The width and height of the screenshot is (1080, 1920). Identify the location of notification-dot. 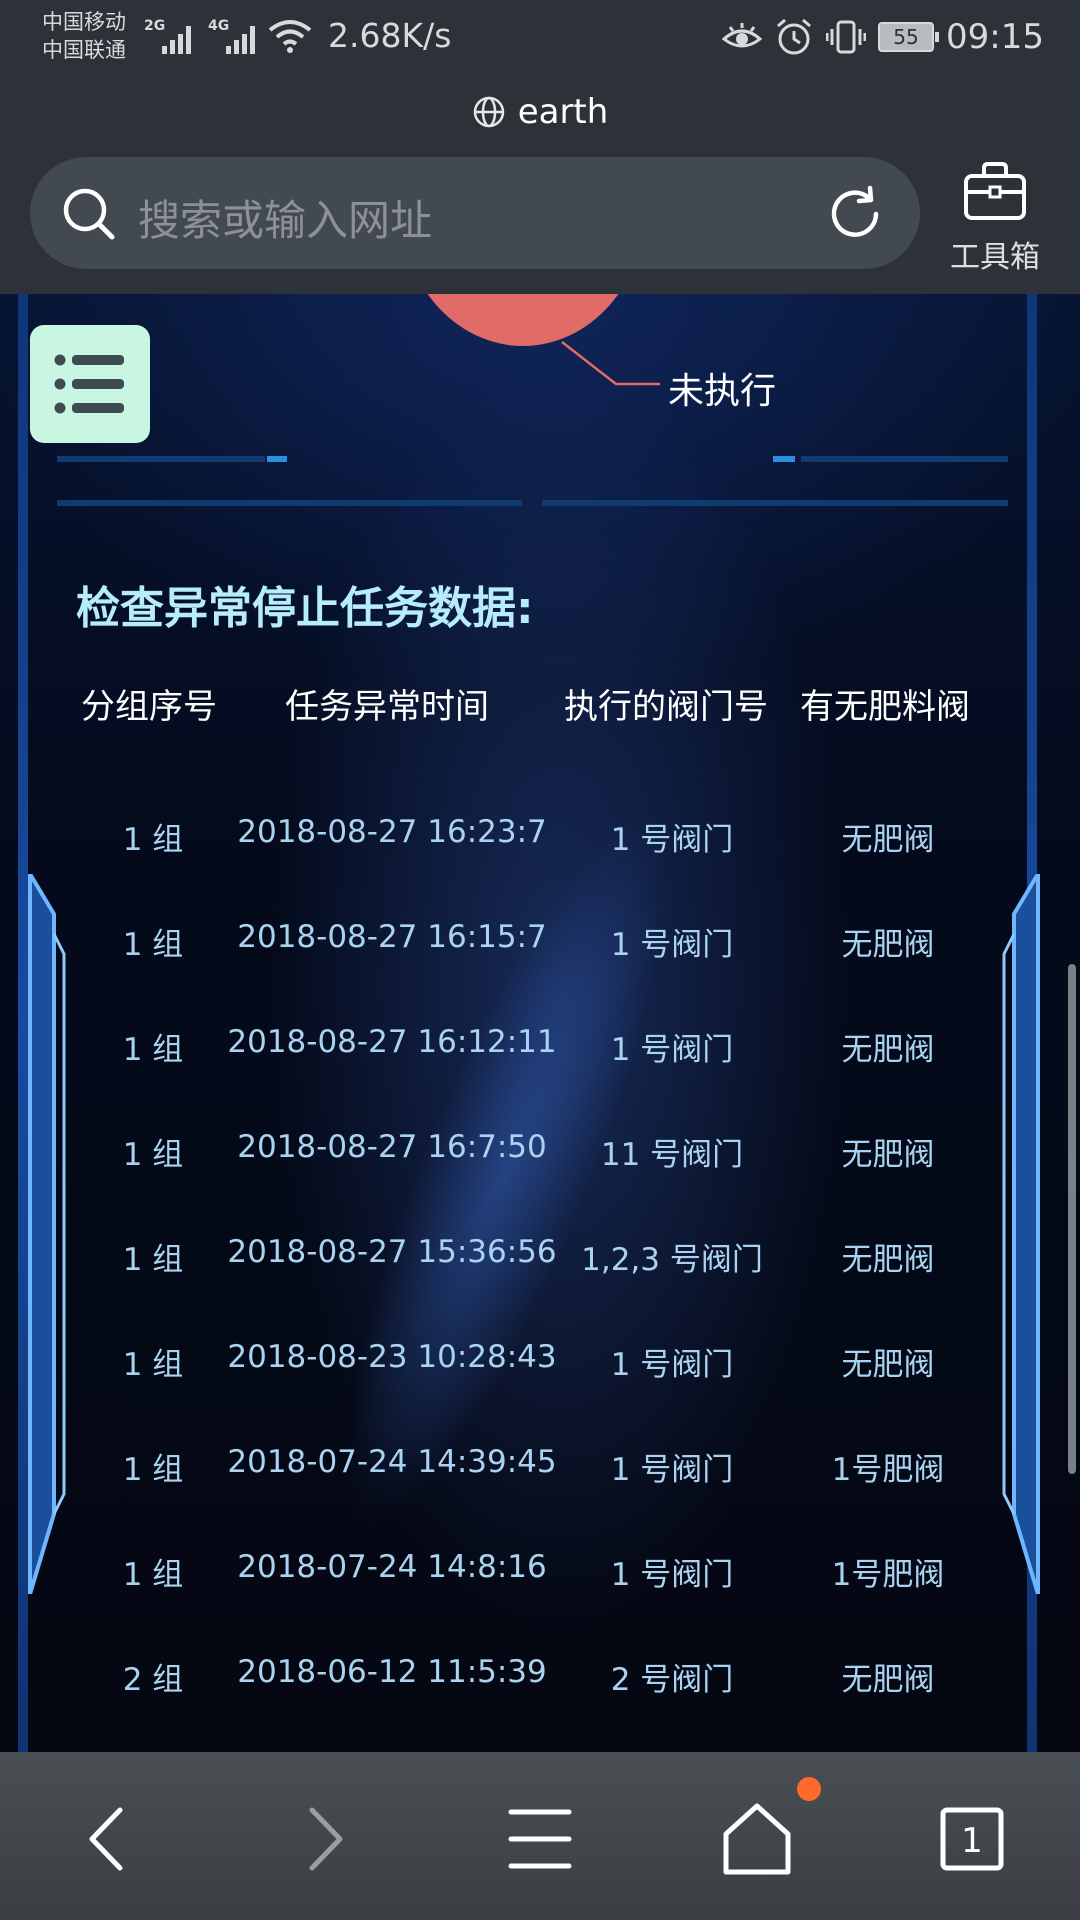
(809, 1789).